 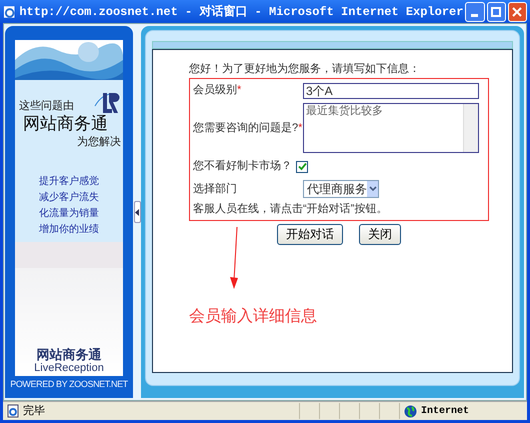 What do you see at coordinates (69, 368) in the screenshot?
I see `footer-subtitle: LiveReception` at bounding box center [69, 368].